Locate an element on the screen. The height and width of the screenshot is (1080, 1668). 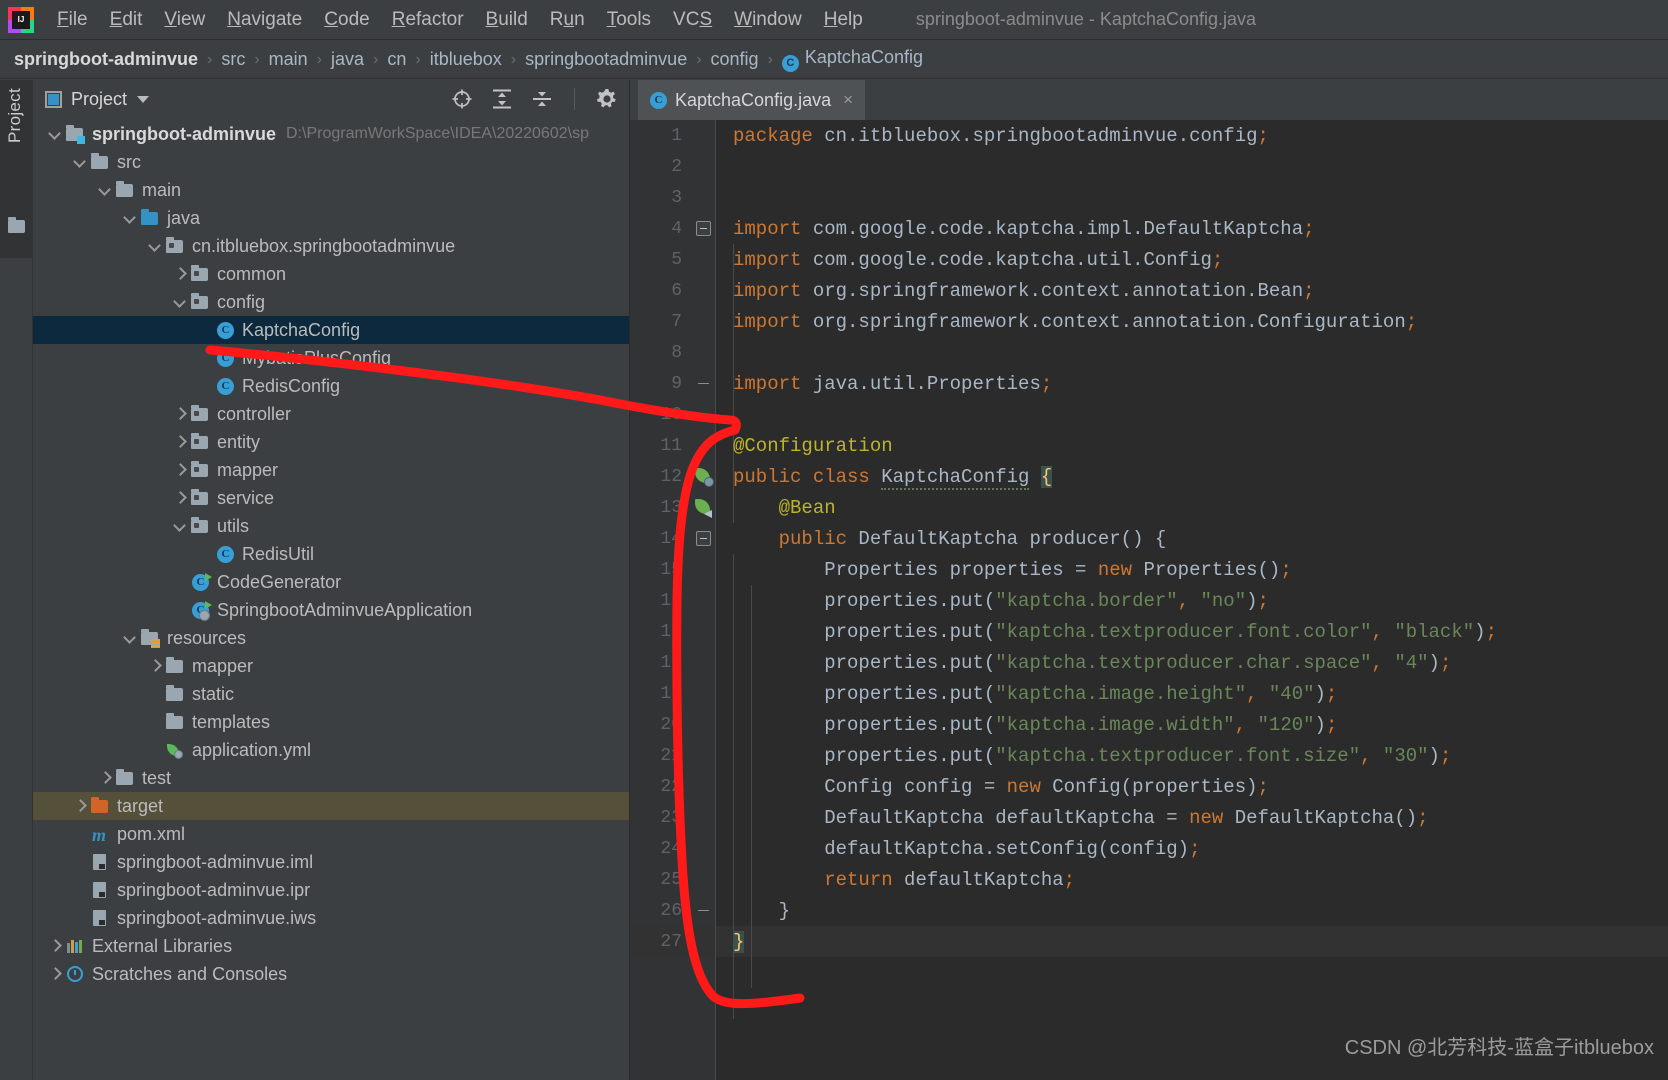
gear-icon is located at coordinates (607, 99).